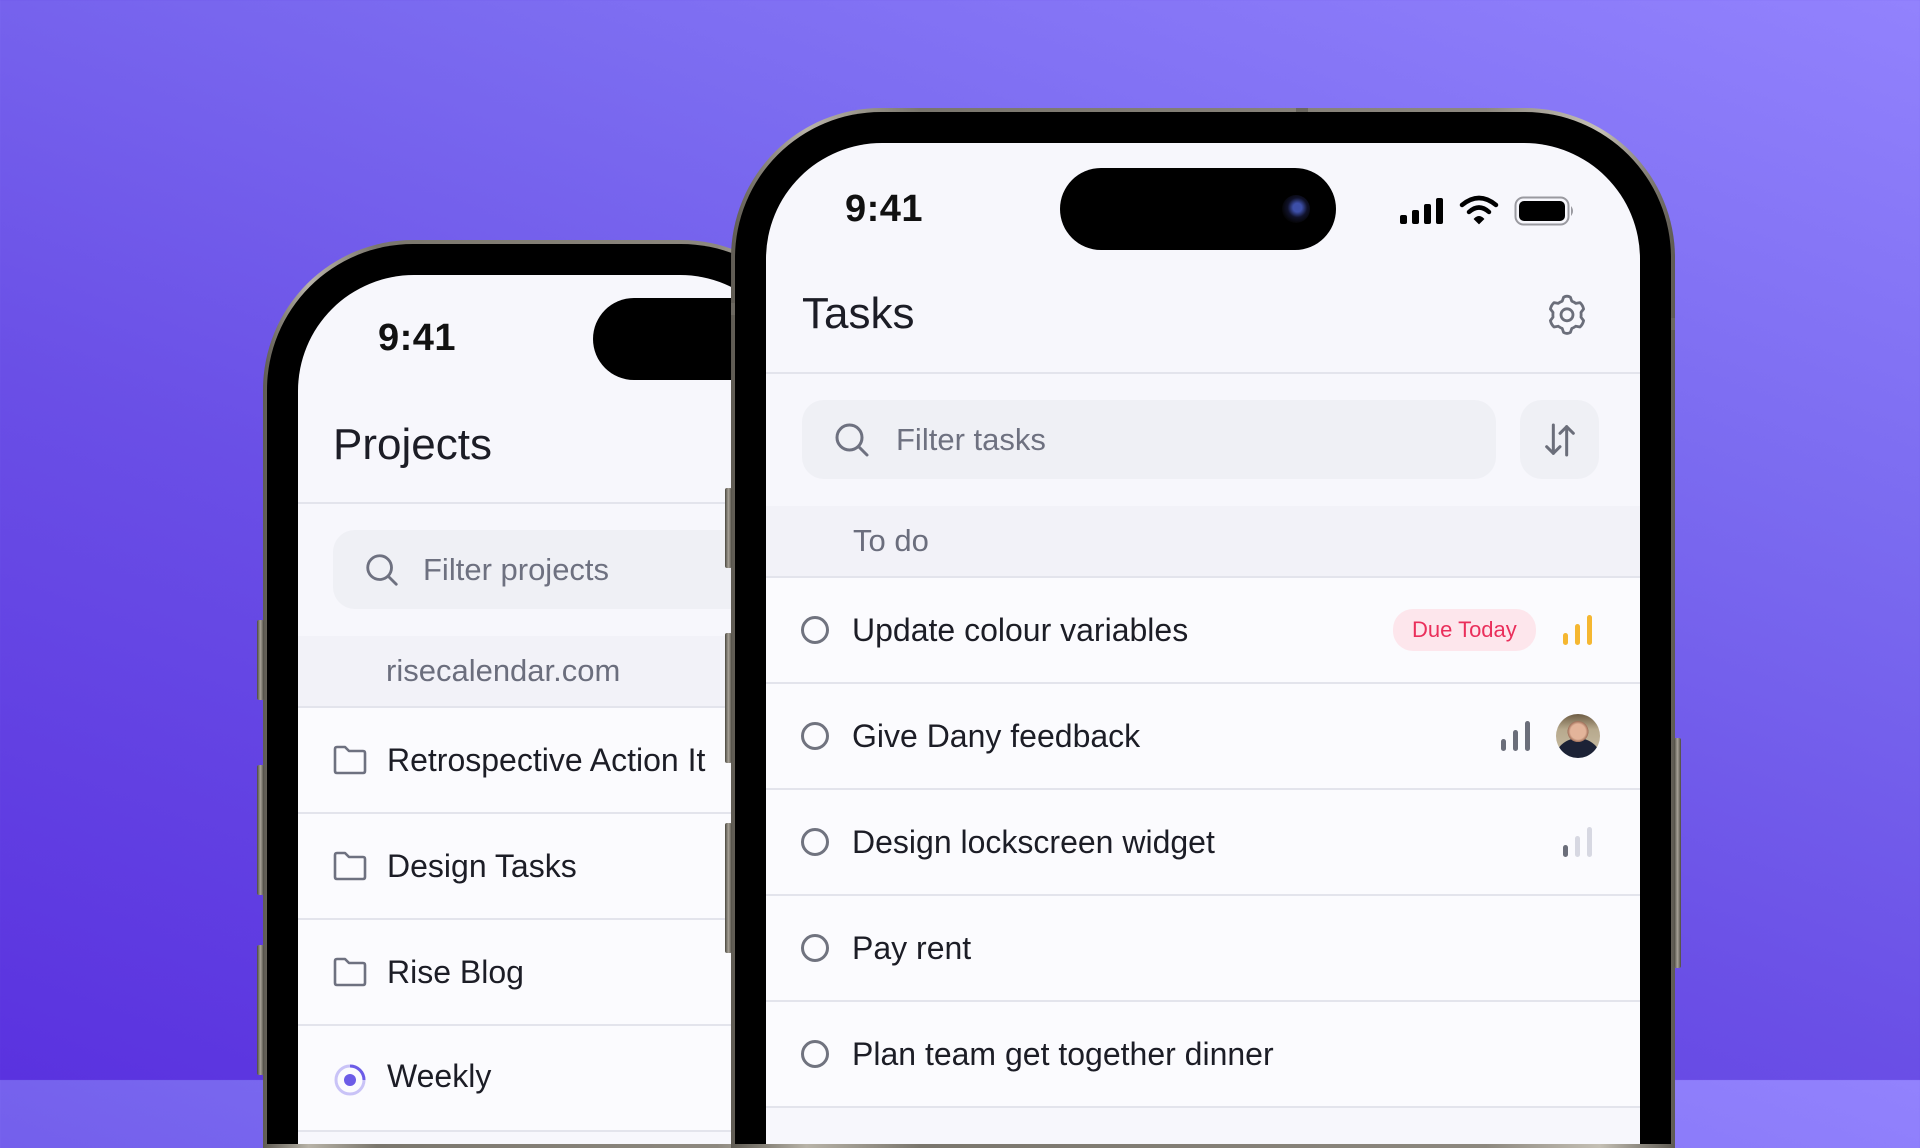 This screenshot has height=1148, width=1920. I want to click on search-placeholder: Filter tasks, so click(971, 439).